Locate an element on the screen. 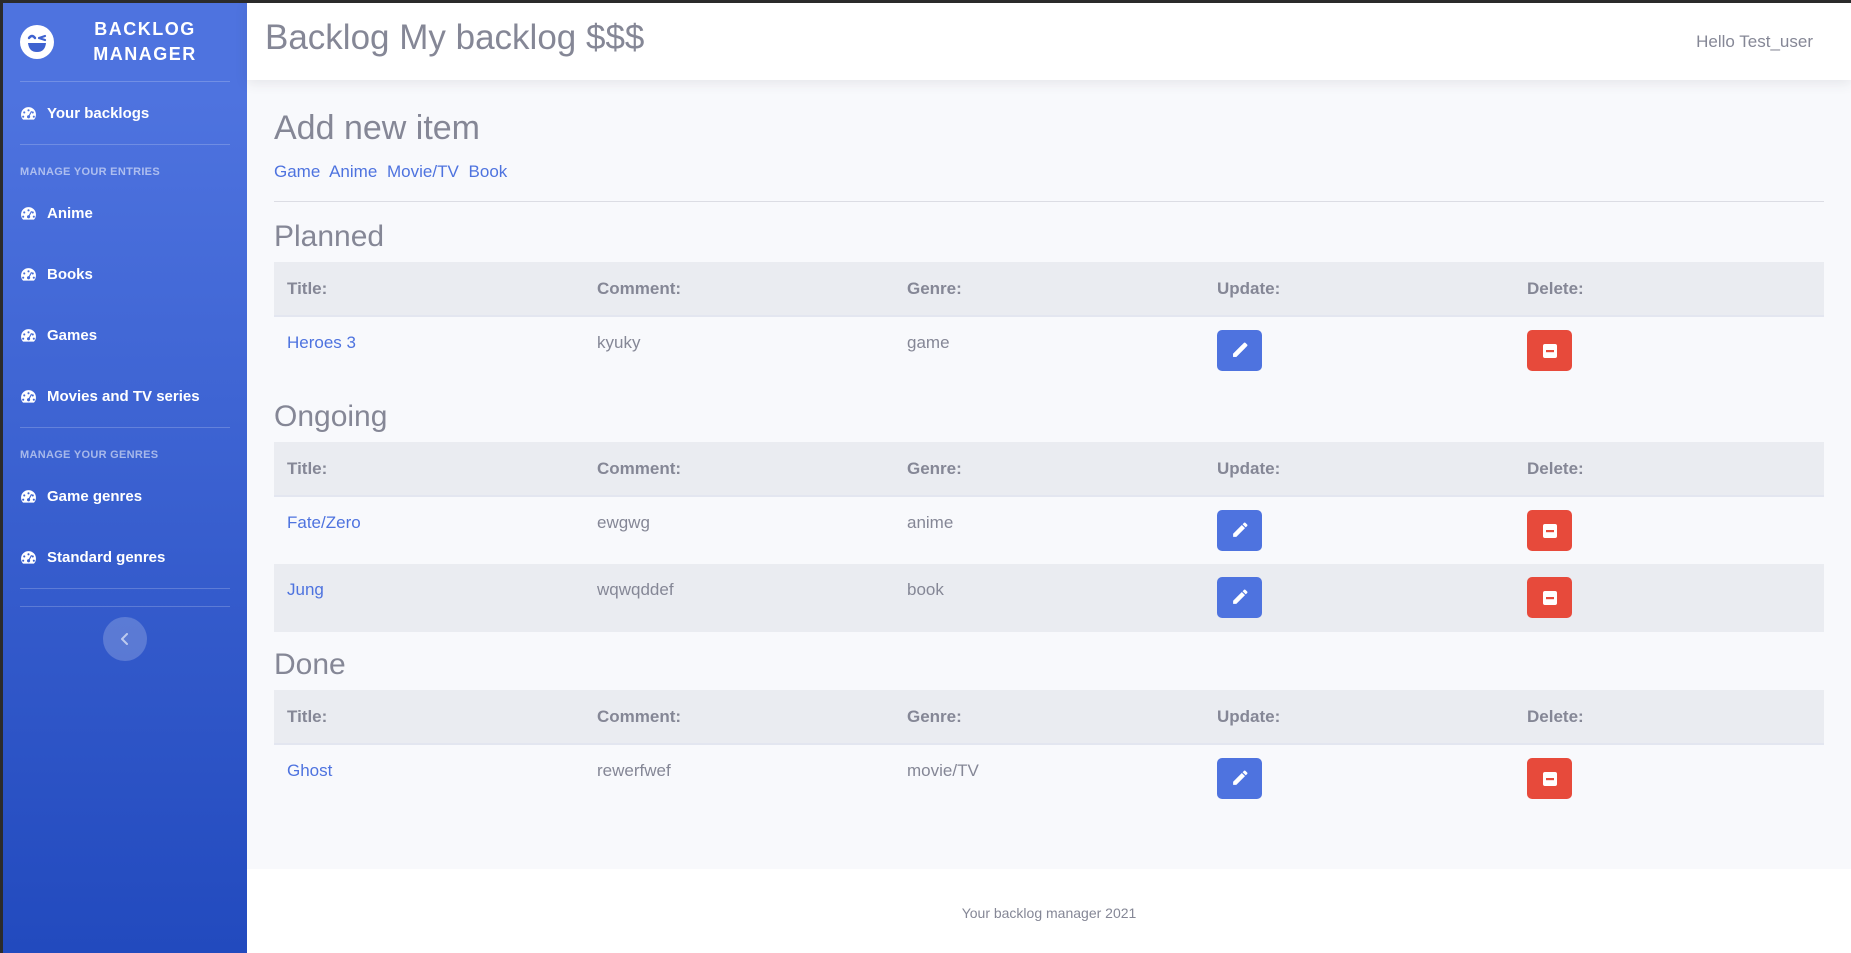  item-comment: ewgwg is located at coordinates (623, 522).